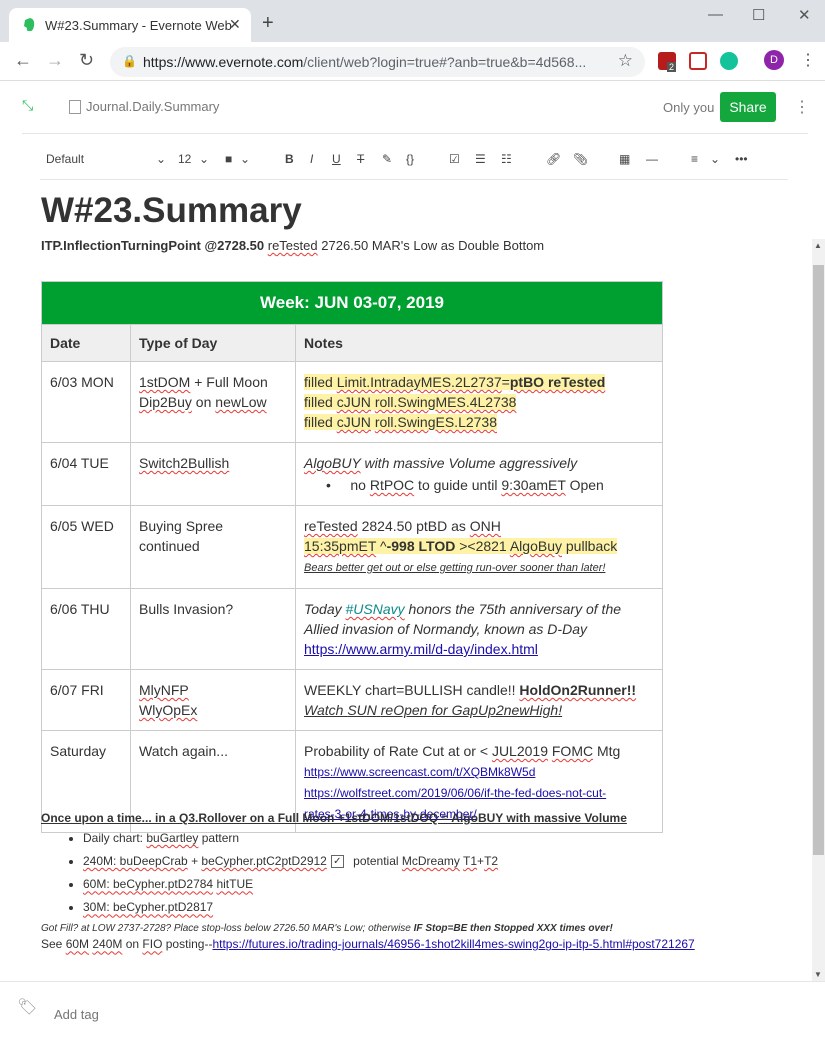  I want to click on reload-icon: ↻, so click(86, 60).